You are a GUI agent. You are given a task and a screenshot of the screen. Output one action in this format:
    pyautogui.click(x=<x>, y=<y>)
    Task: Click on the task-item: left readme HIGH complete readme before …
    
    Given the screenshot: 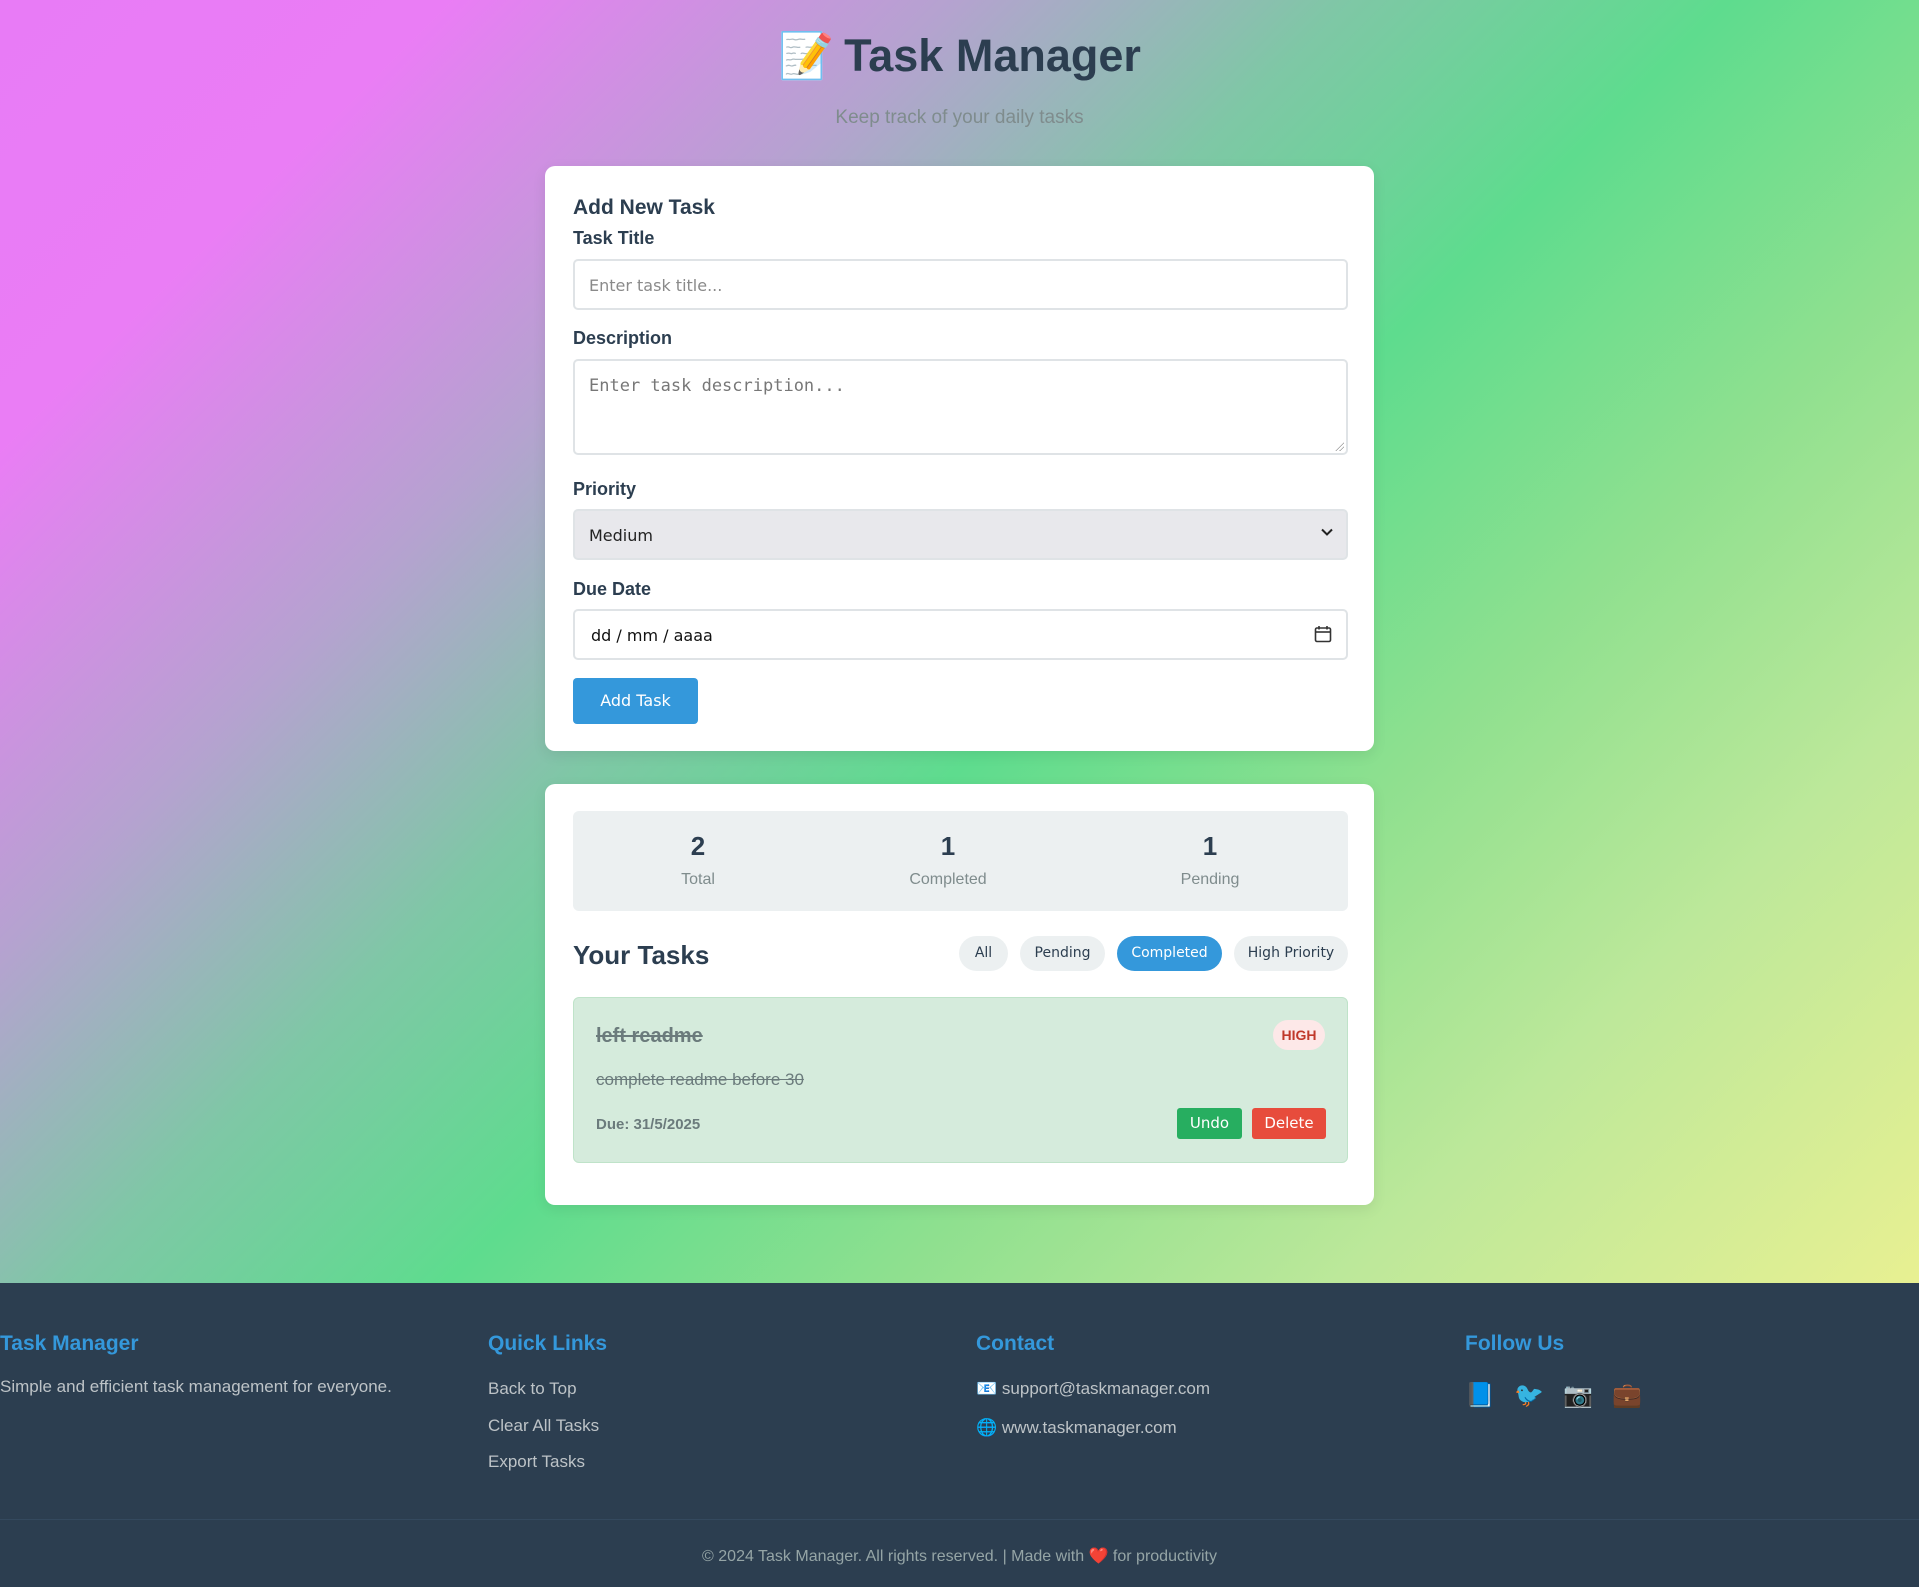 What is the action you would take?
    pyautogui.click(x=960, y=1080)
    